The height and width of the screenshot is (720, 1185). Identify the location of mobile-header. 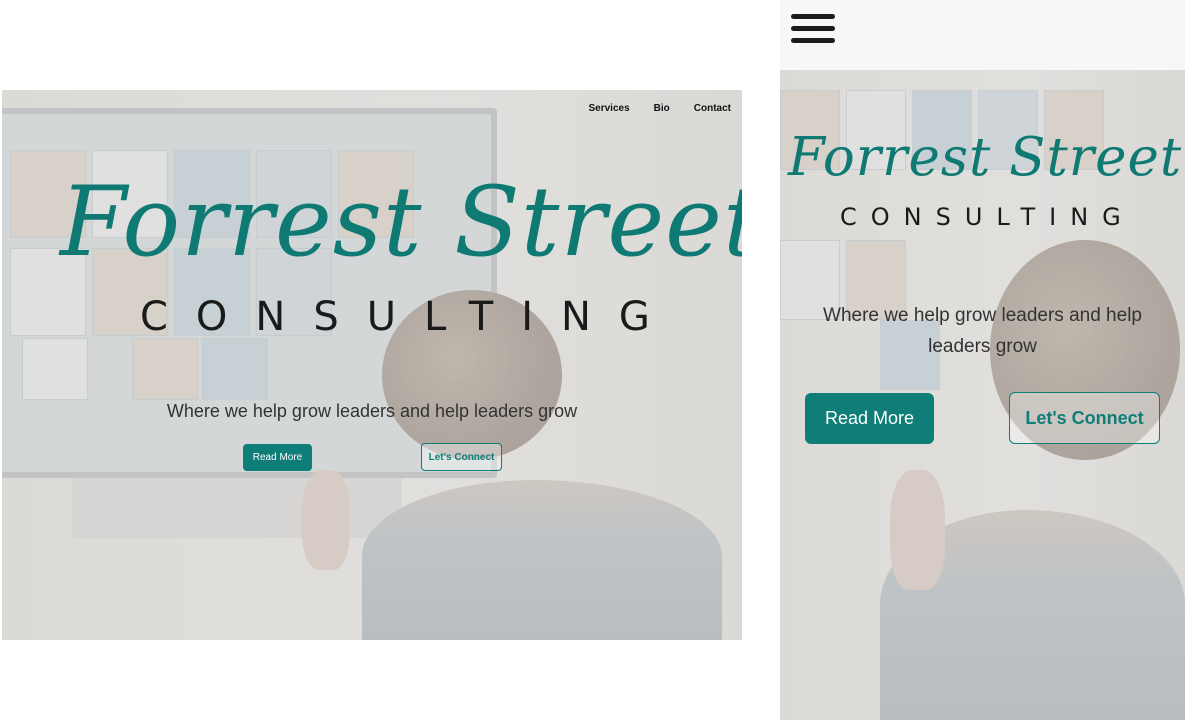
(982, 35).